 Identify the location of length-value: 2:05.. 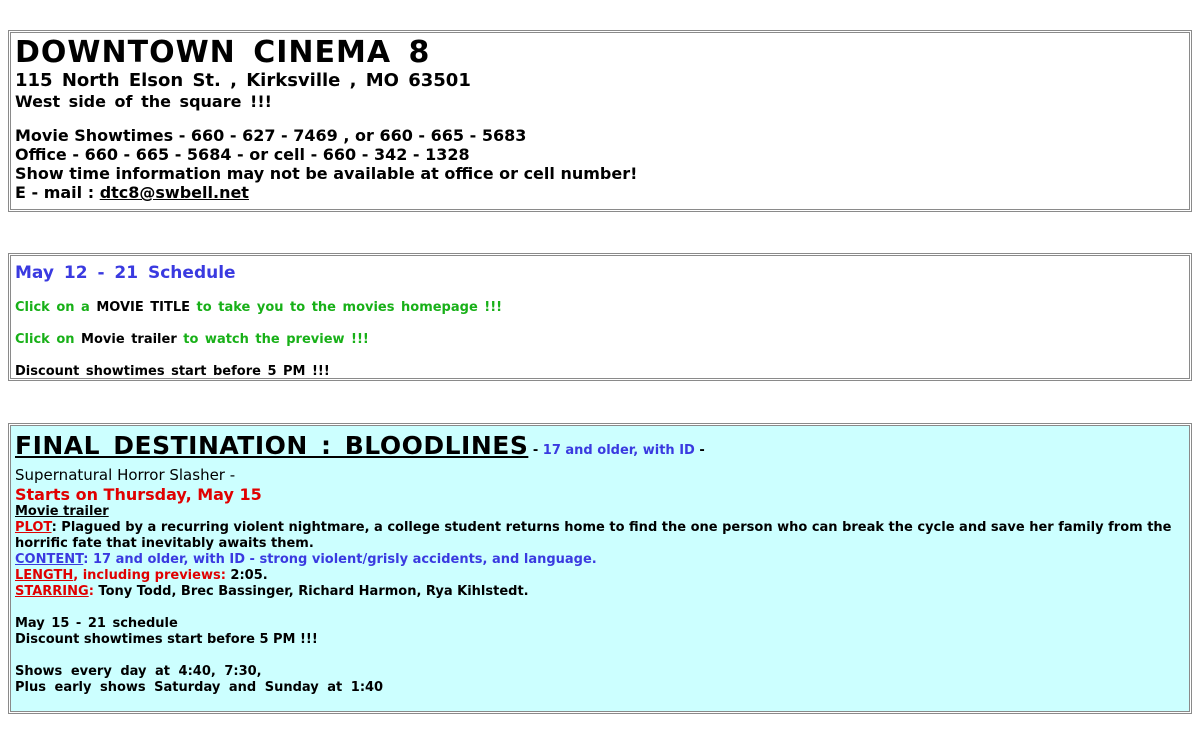
(246, 575).